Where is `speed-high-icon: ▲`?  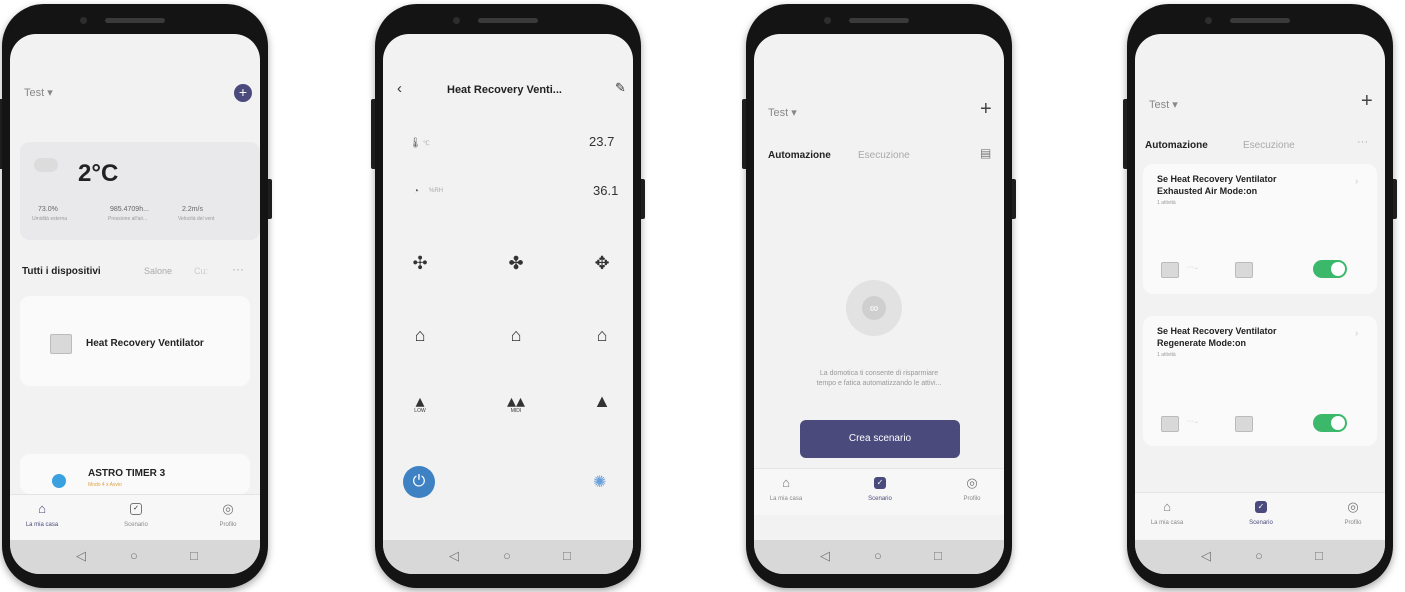
speed-high-icon: ▲ is located at coordinates (602, 401).